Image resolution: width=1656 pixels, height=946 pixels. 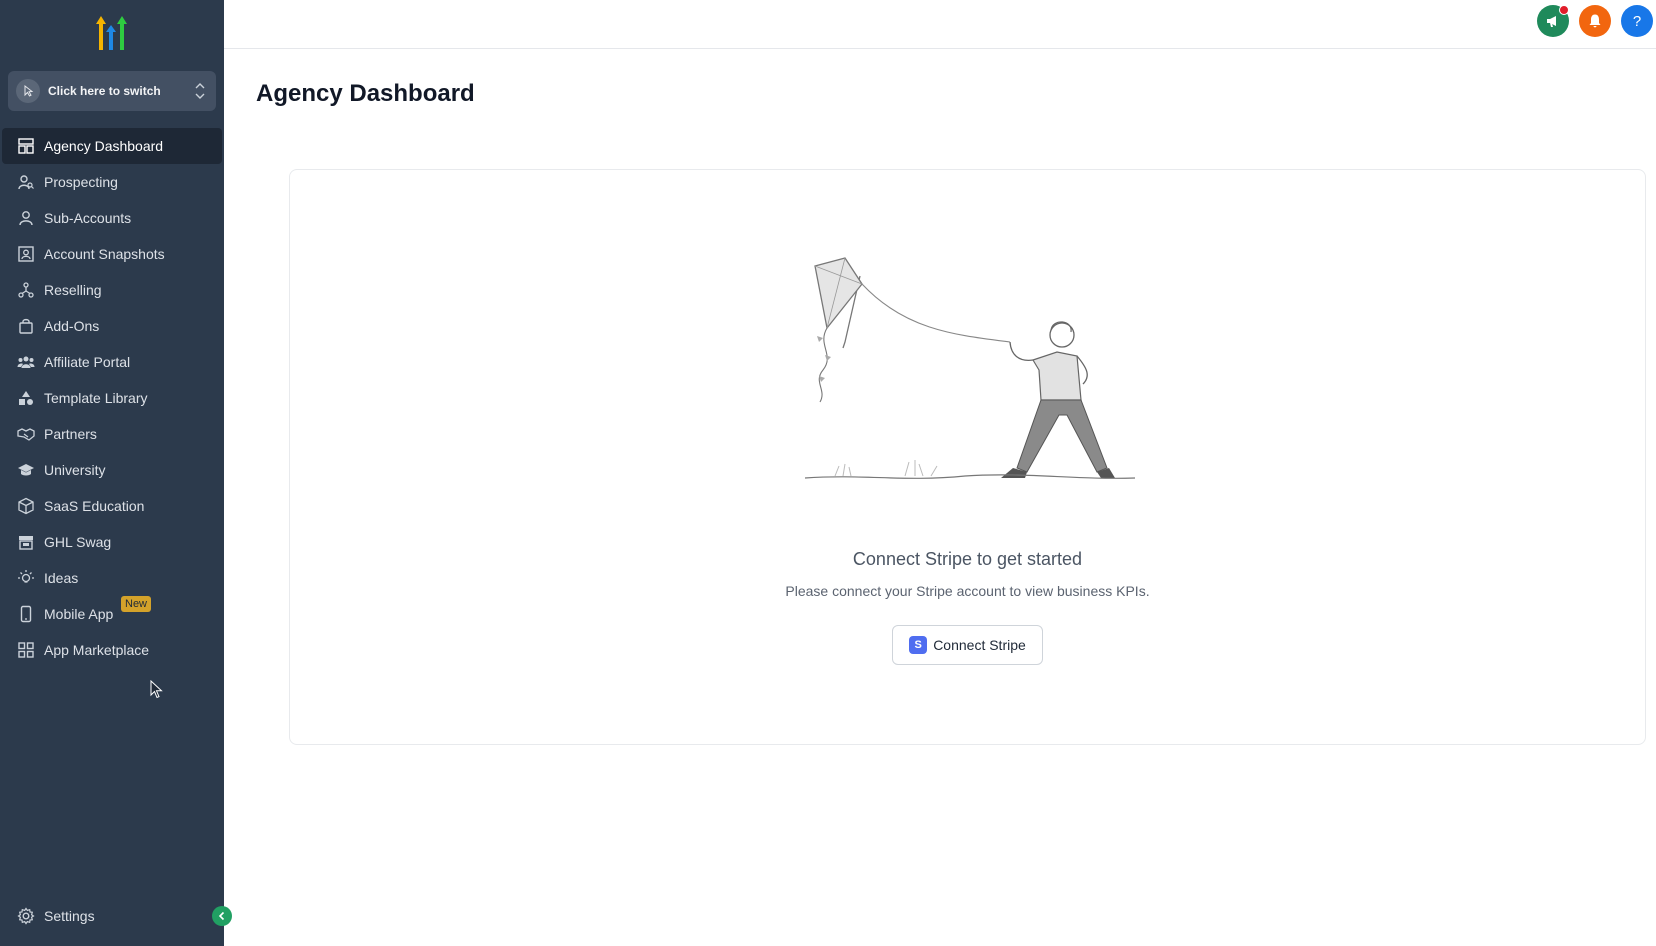 What do you see at coordinates (1564, 10) in the screenshot?
I see `notification-dot` at bounding box center [1564, 10].